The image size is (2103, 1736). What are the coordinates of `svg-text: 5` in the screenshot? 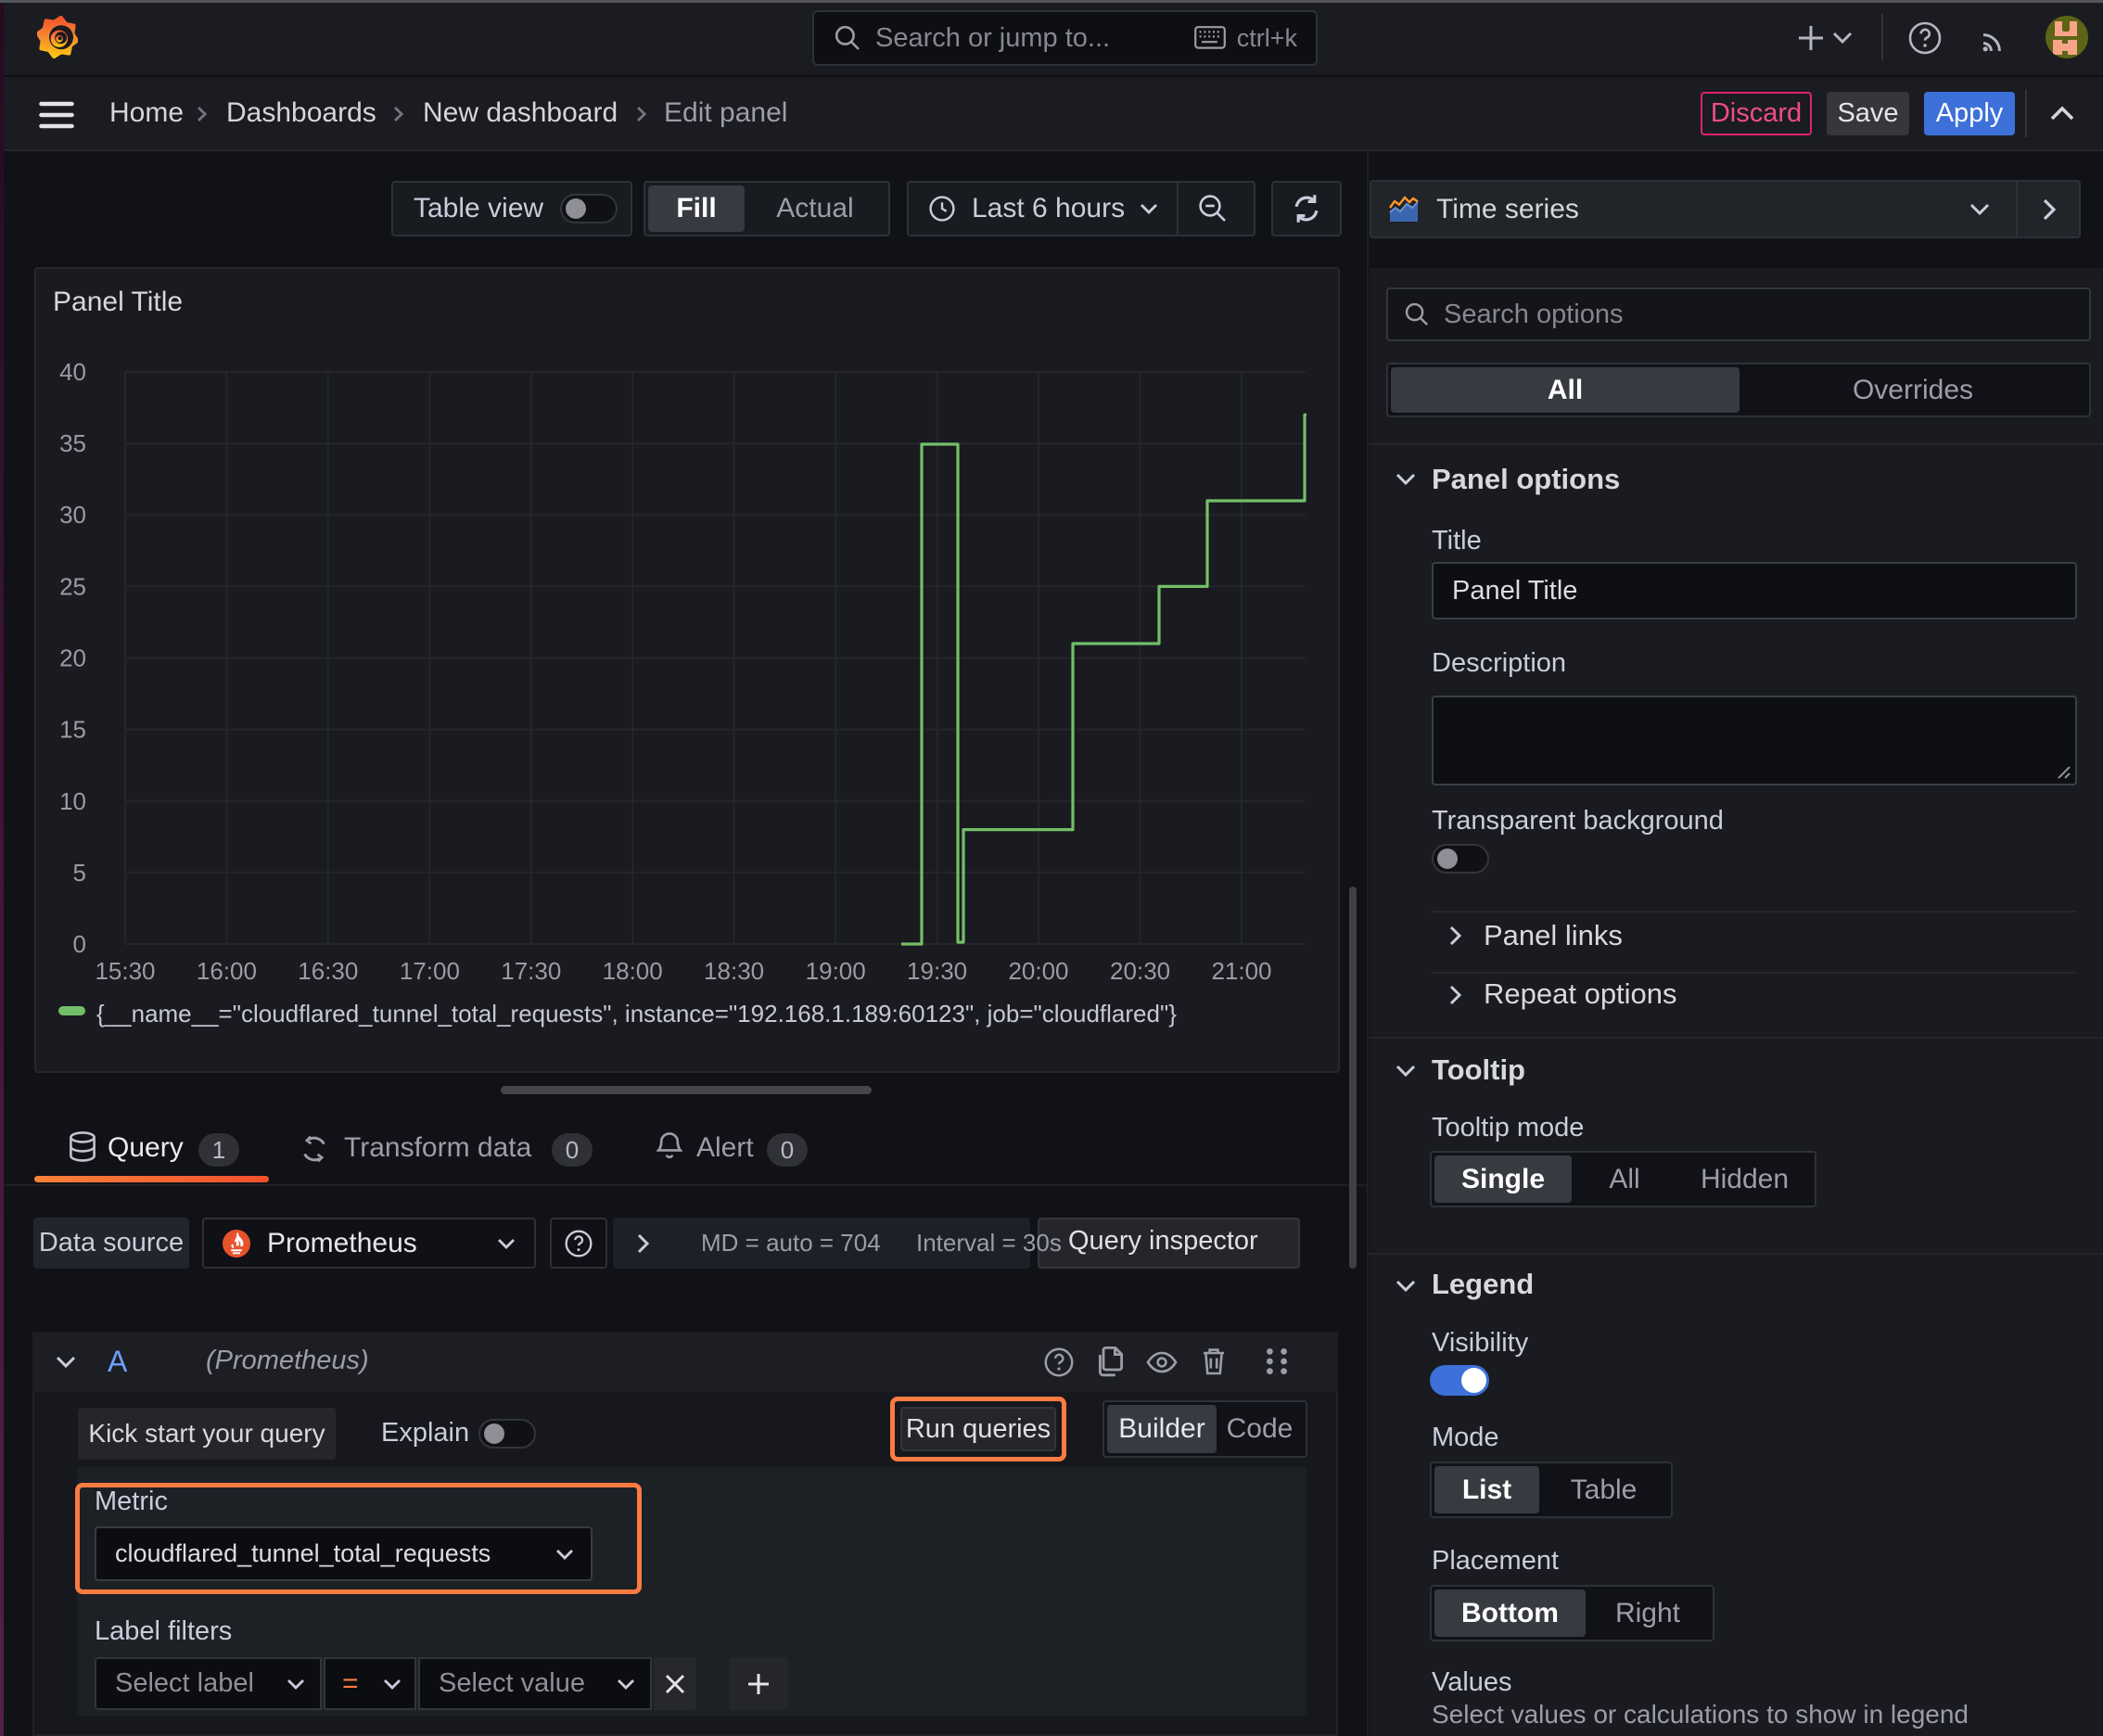 It's located at (79, 873).